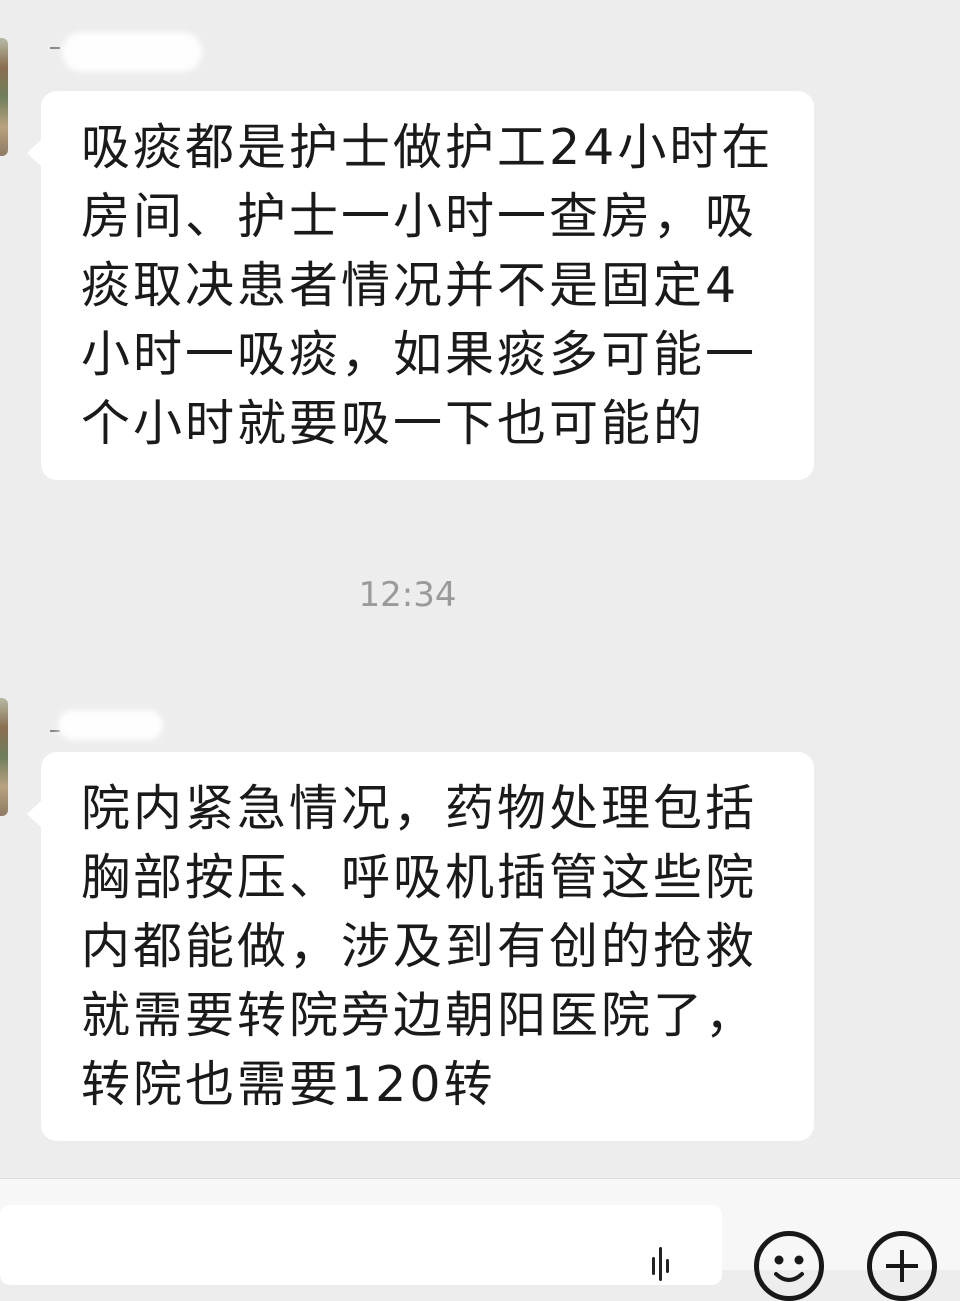  Describe the element at coordinates (361, 1245) in the screenshot. I see `message-input` at that location.